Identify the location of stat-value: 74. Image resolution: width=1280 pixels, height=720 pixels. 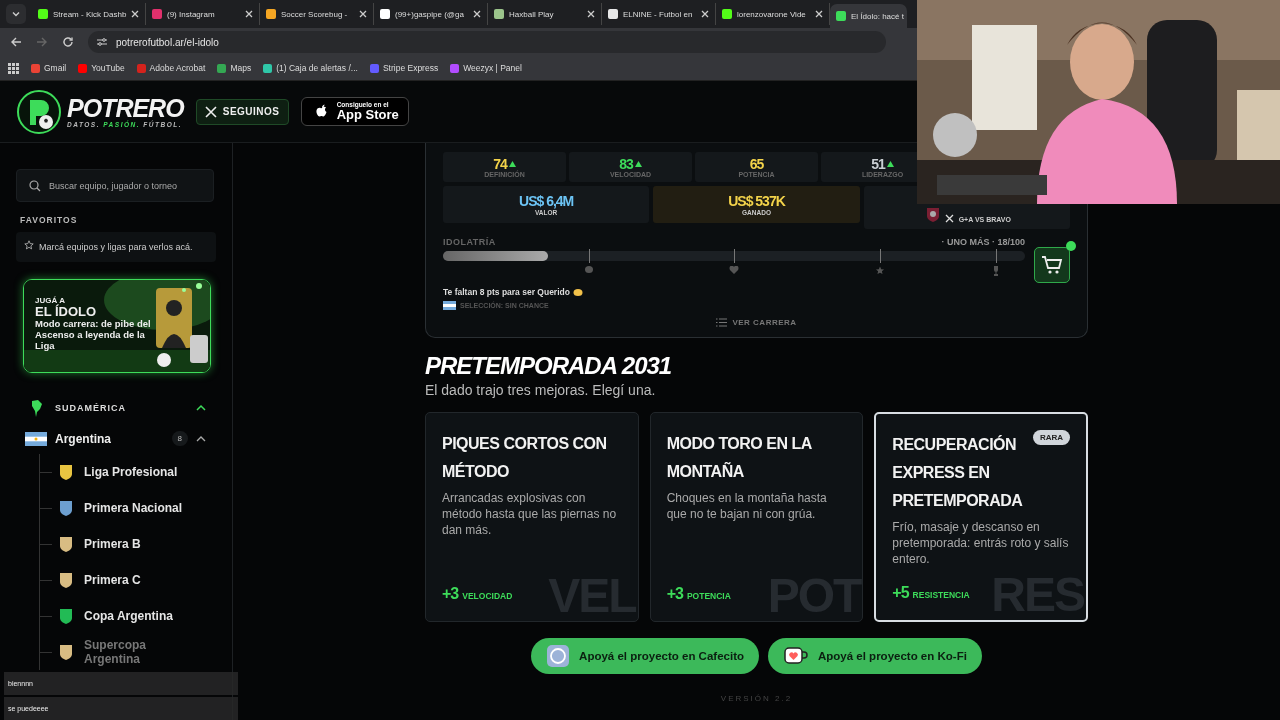
(500, 163).